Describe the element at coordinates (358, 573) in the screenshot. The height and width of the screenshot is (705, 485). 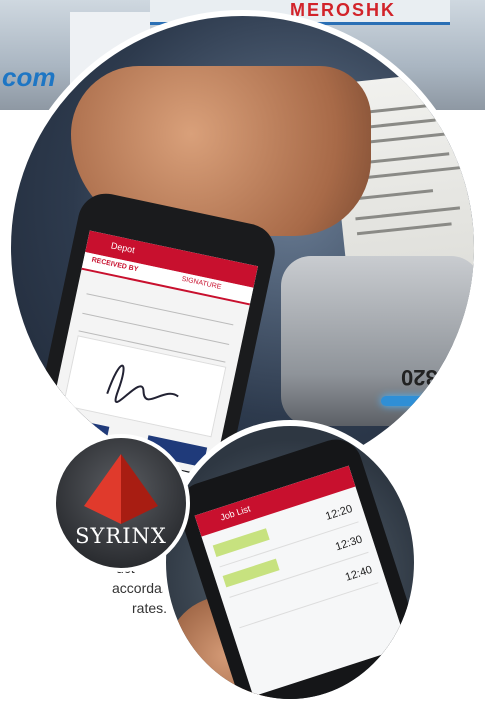
I see `job-time: 12:40` at that location.